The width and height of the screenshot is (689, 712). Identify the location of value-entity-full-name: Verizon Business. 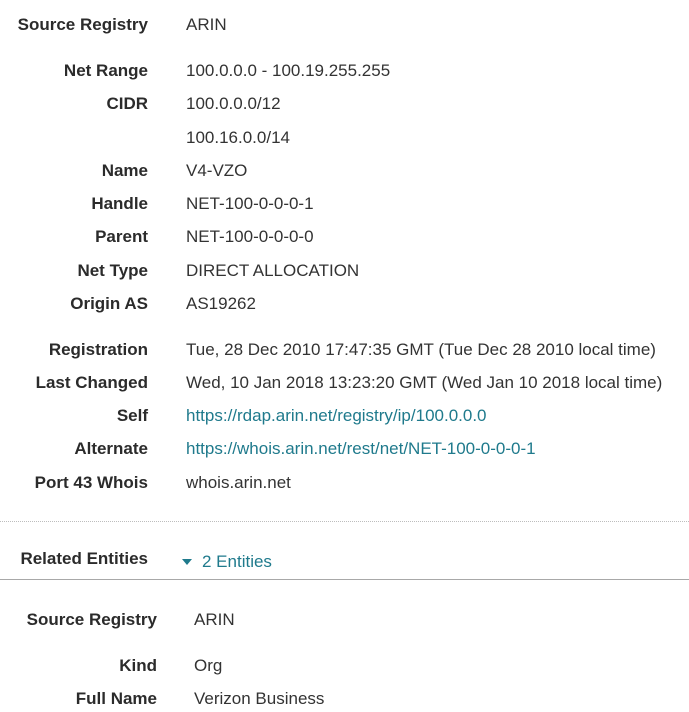
(259, 698).